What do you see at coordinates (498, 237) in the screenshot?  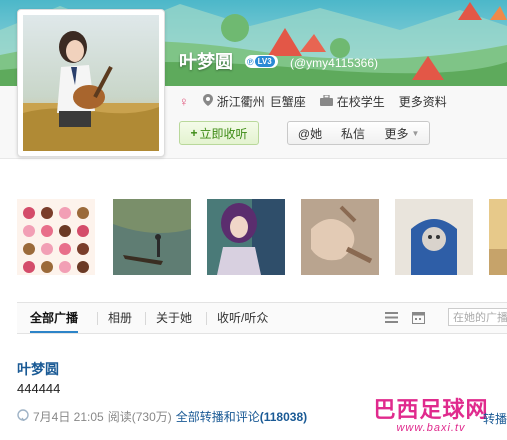 I see `album-photo-partial` at bounding box center [498, 237].